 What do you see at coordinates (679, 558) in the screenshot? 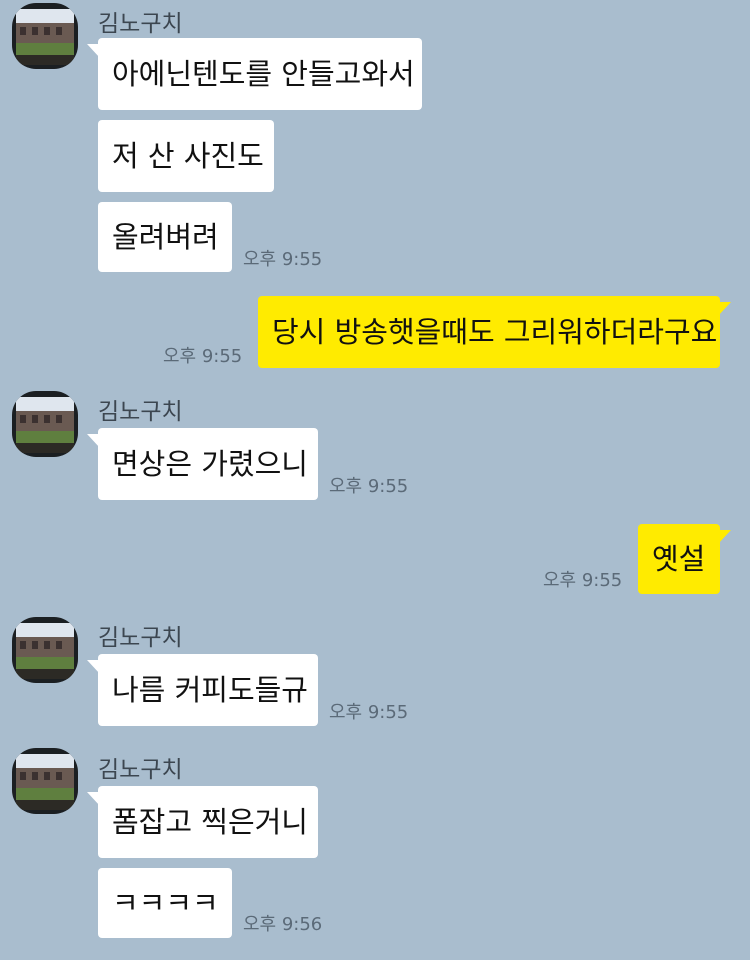
I see `message-text: 옛설` at bounding box center [679, 558].